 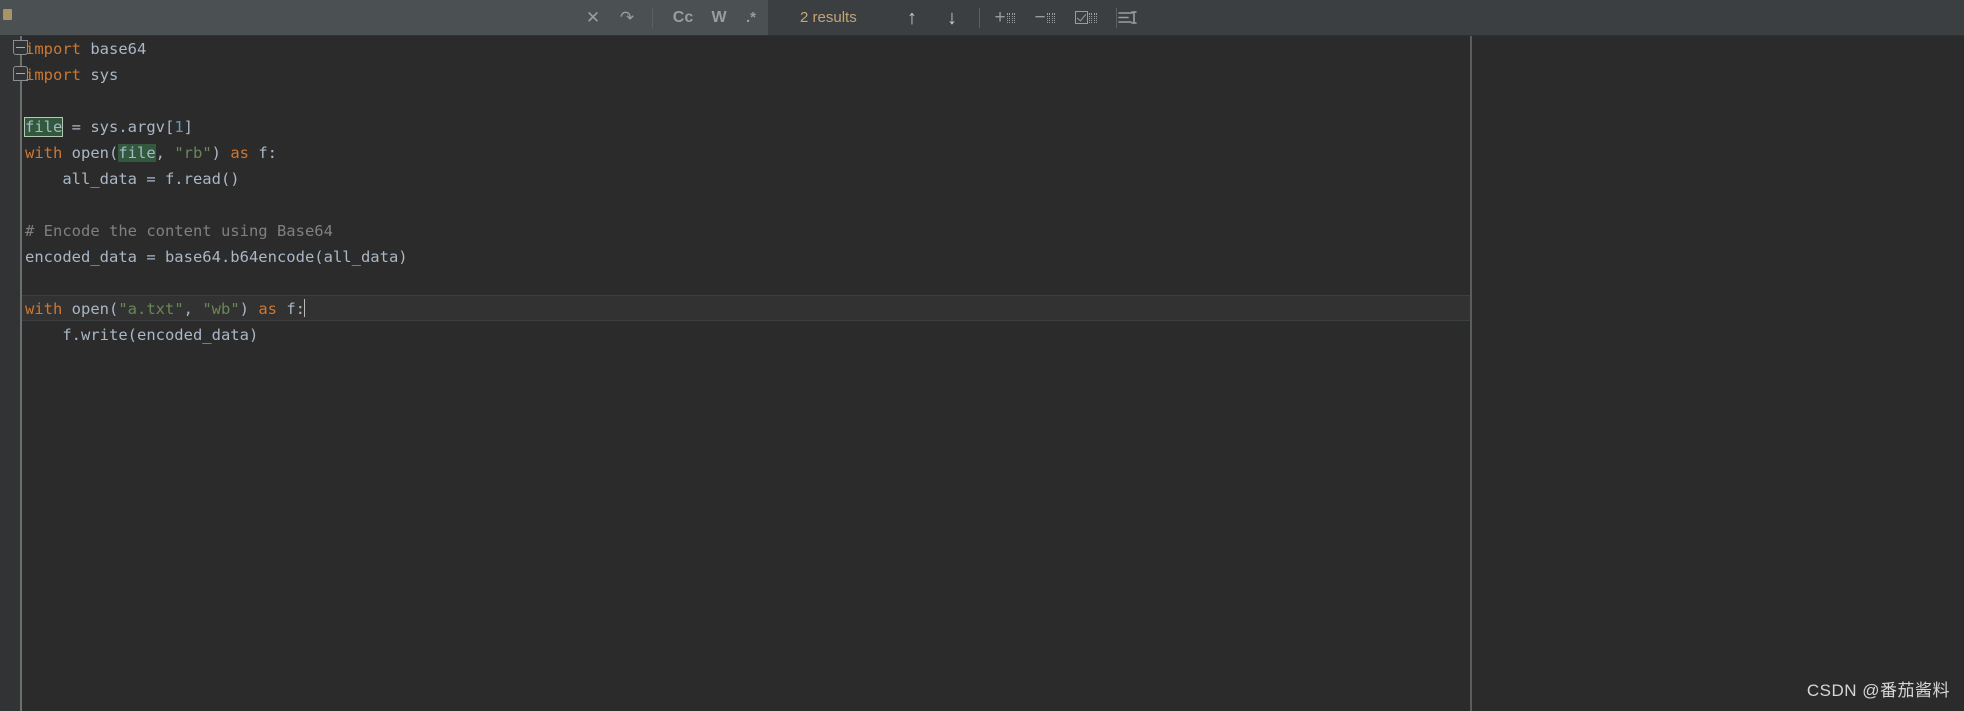 I want to click on whole-words-button: W, so click(x=719, y=17).